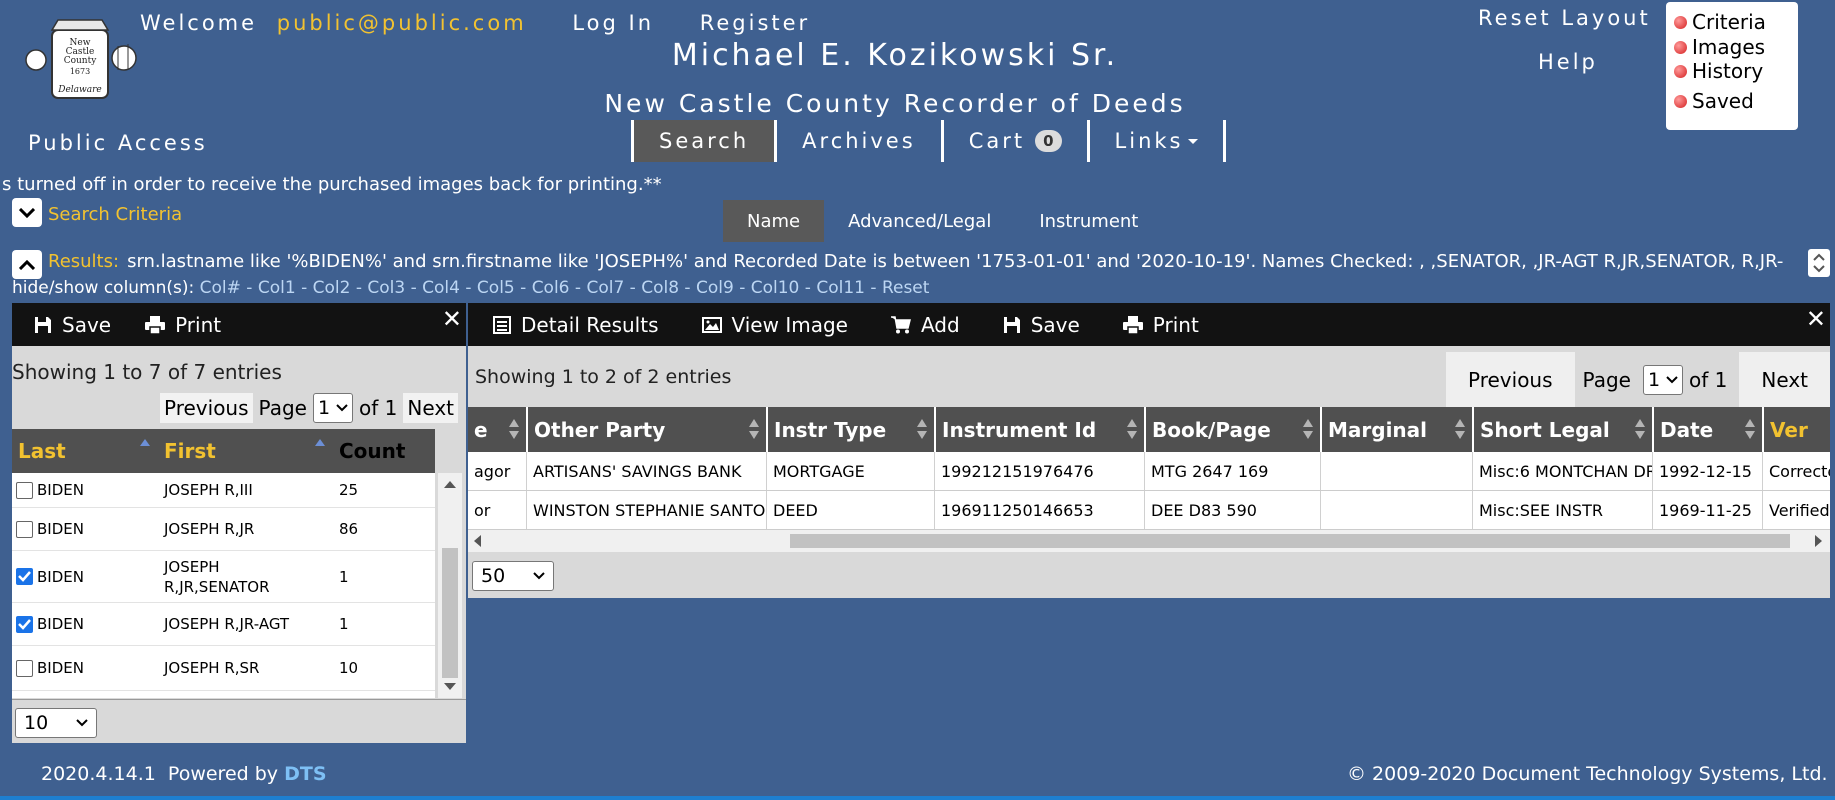 The image size is (1835, 800). Describe the element at coordinates (703, 141) in the screenshot. I see `nav-search: Search` at that location.